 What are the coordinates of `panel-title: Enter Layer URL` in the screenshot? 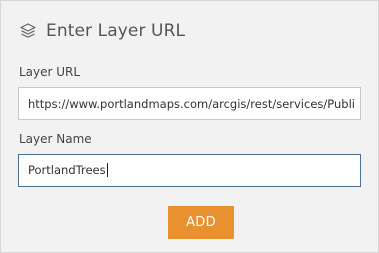 It's located at (116, 31).